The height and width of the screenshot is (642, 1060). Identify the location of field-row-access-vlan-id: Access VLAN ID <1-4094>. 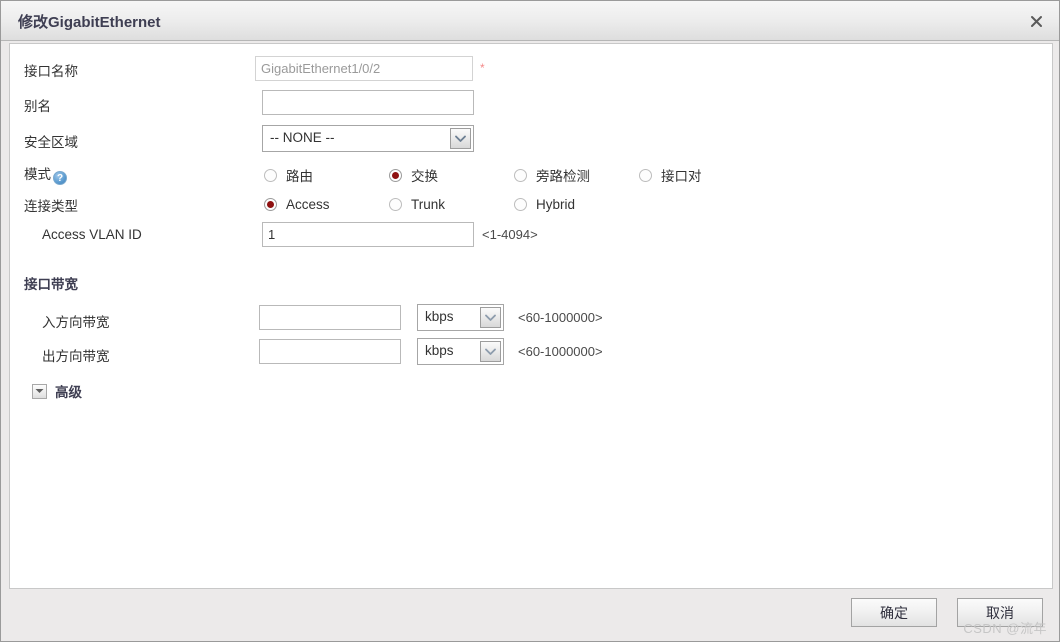
(531, 236).